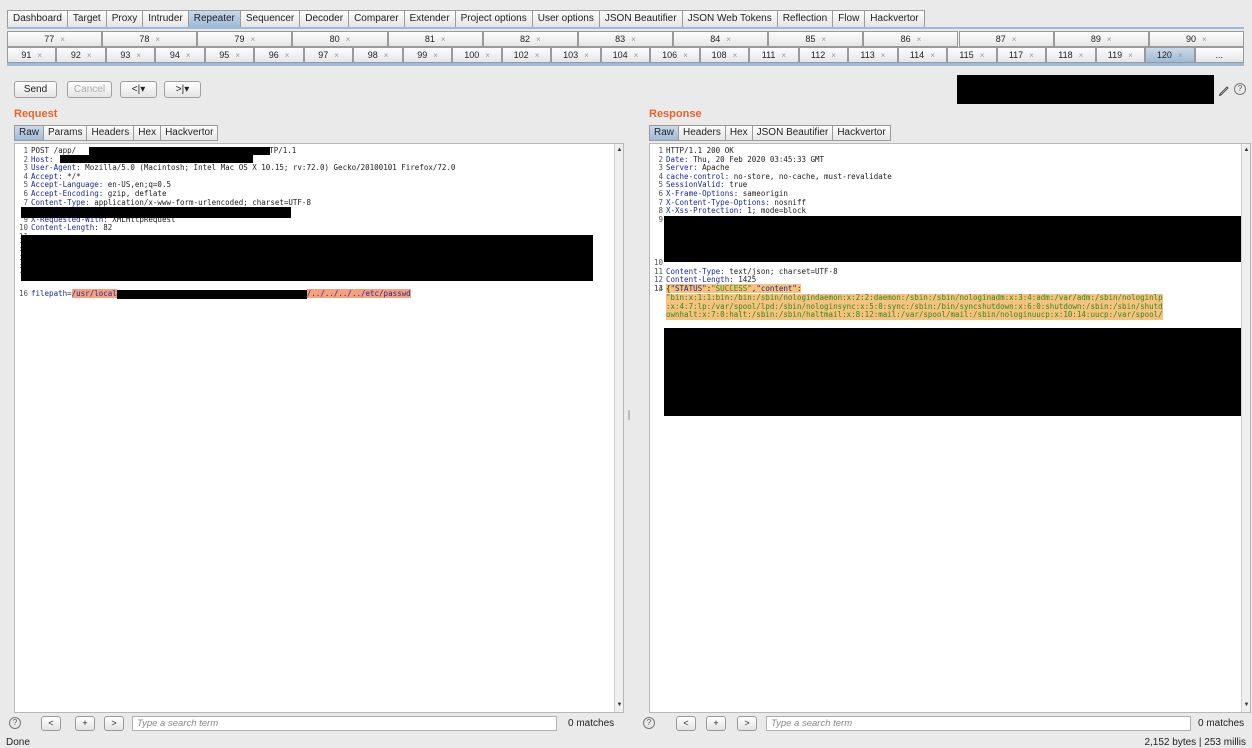 The width and height of the screenshot is (1252, 748). Describe the element at coordinates (747, 723) in the screenshot. I see `response-search-next-button: >` at that location.